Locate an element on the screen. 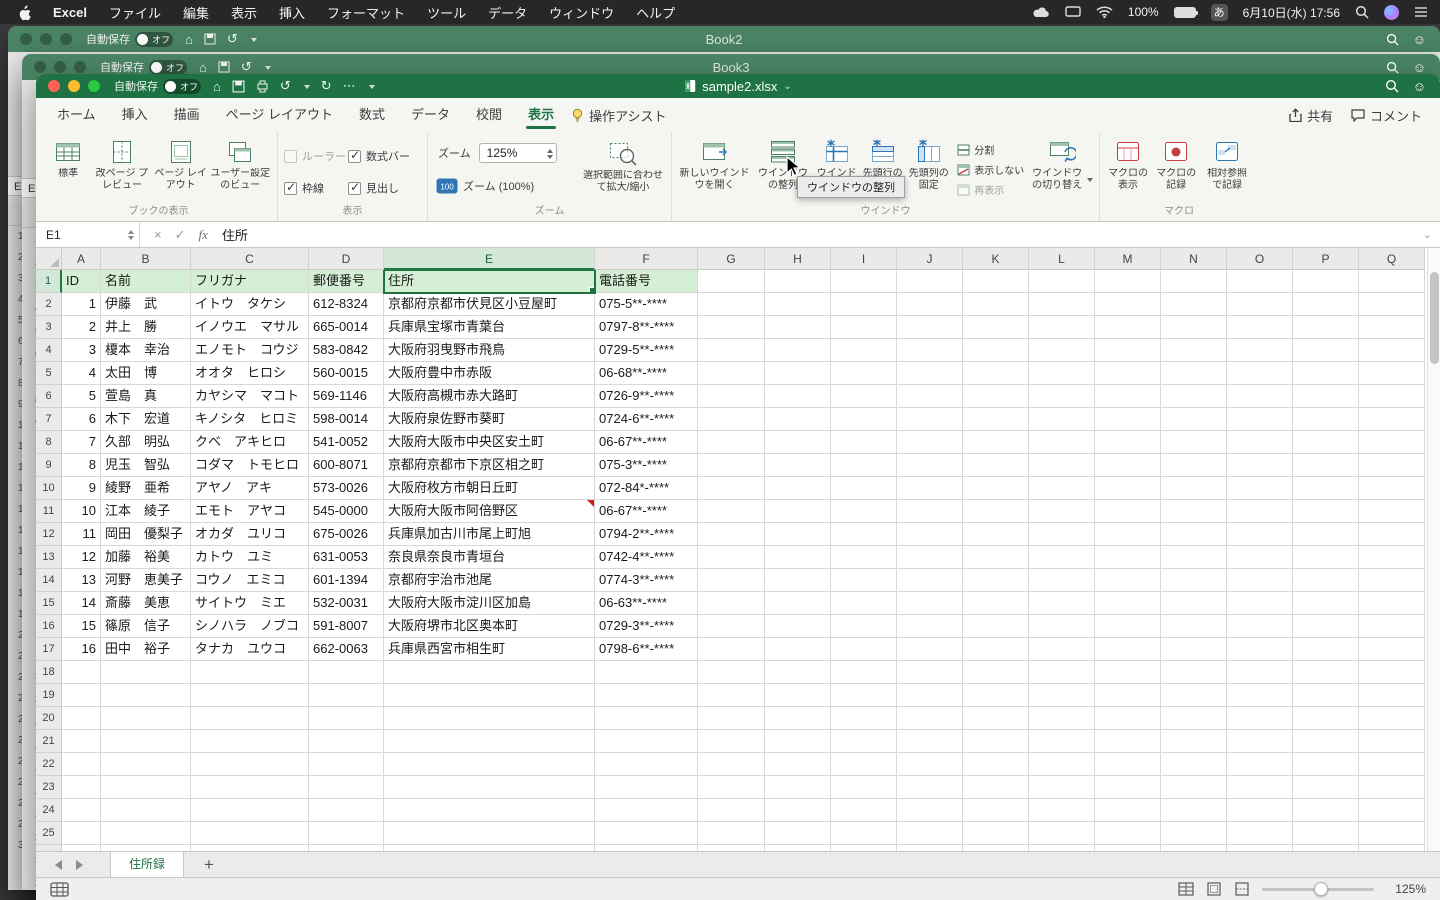  cell-B16: 篠原 信子 is located at coordinates (146, 626).